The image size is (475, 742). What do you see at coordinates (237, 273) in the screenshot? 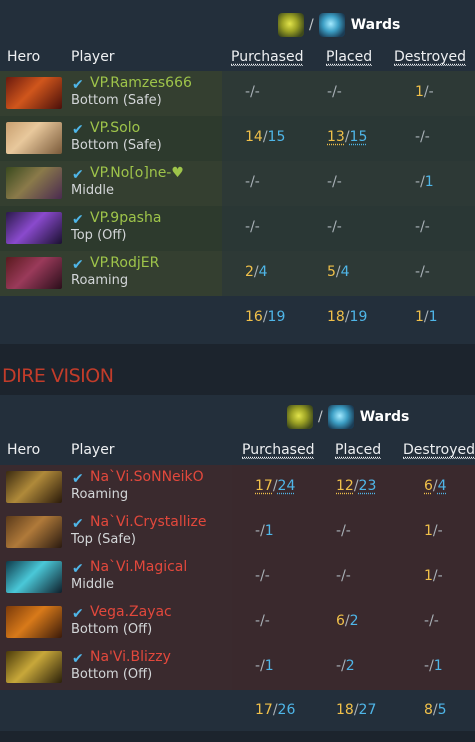
I see `table-row: ✔ VP.RodjER Roaming 2/4 5/4 -/-` at bounding box center [237, 273].